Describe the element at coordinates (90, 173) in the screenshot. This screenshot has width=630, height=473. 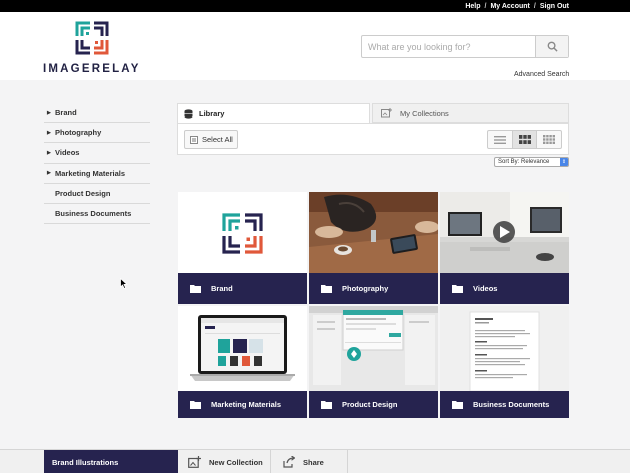
I see `sidebar-item-label: Marketing Materials` at that location.